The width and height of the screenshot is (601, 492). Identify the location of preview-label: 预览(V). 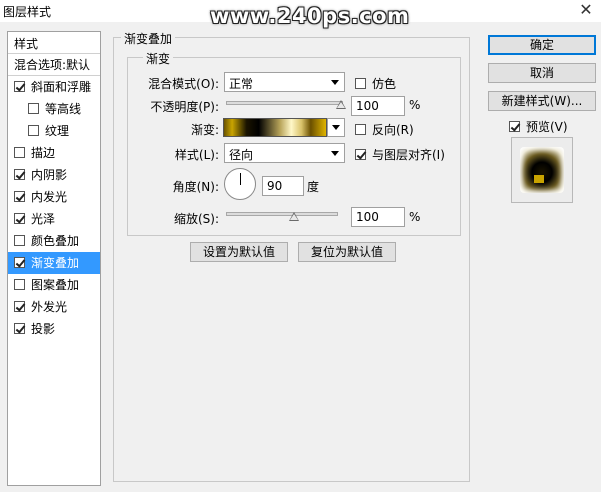
(547, 127).